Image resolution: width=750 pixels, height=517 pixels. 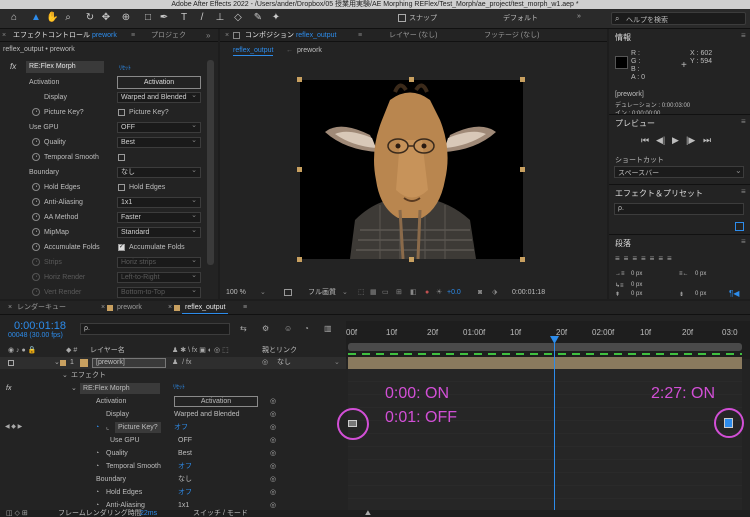 I want to click on indent-left-value: 0 px, so click(x=636, y=274).